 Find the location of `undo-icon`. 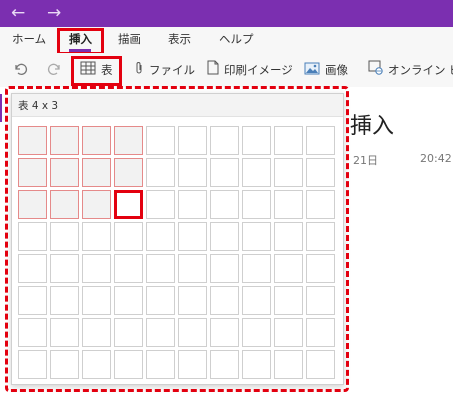

undo-icon is located at coordinates (21, 71).